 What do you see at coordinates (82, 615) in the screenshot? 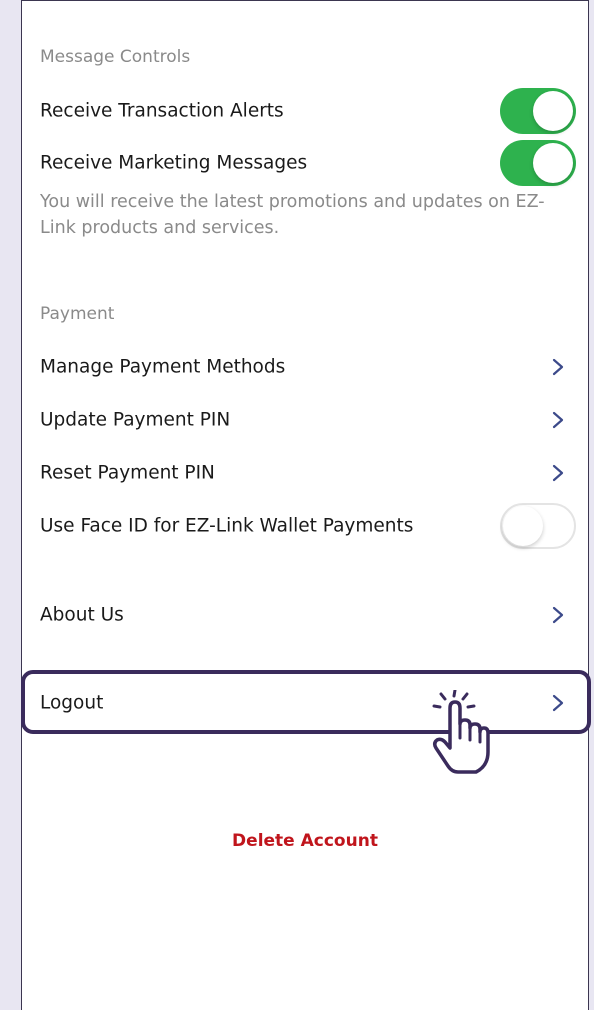
I see `about-us-label: About Us` at bounding box center [82, 615].